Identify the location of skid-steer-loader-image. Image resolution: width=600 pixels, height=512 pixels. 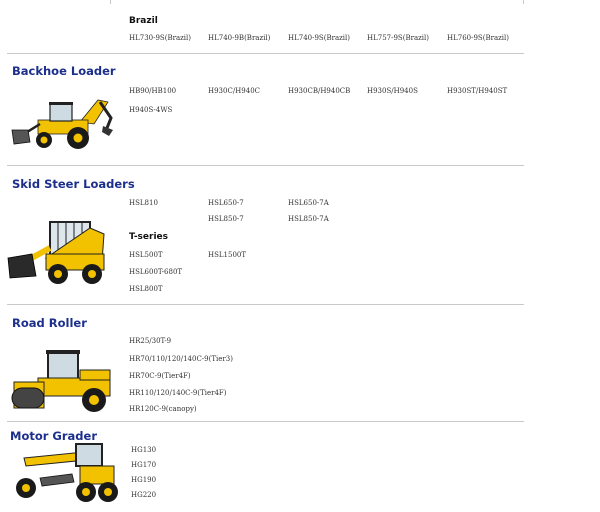
(59, 252).